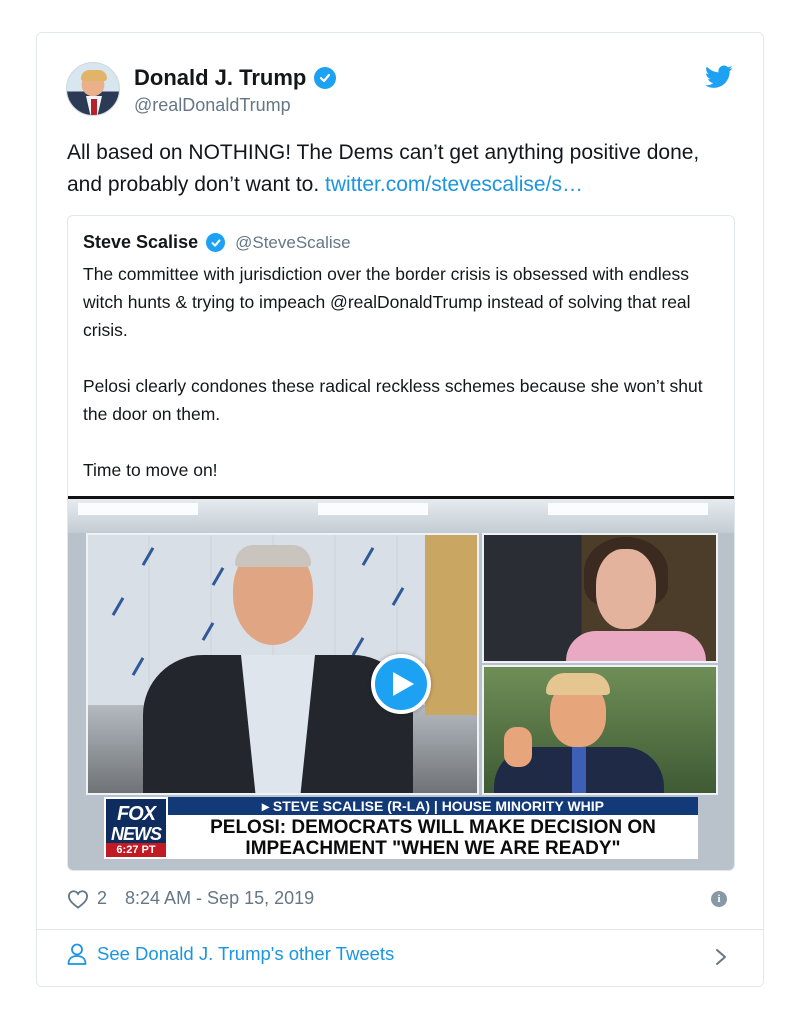 Image resolution: width=799 pixels, height=1021 pixels. I want to click on network-logo: FOX NEWS 6:27 PT, so click(136, 828).